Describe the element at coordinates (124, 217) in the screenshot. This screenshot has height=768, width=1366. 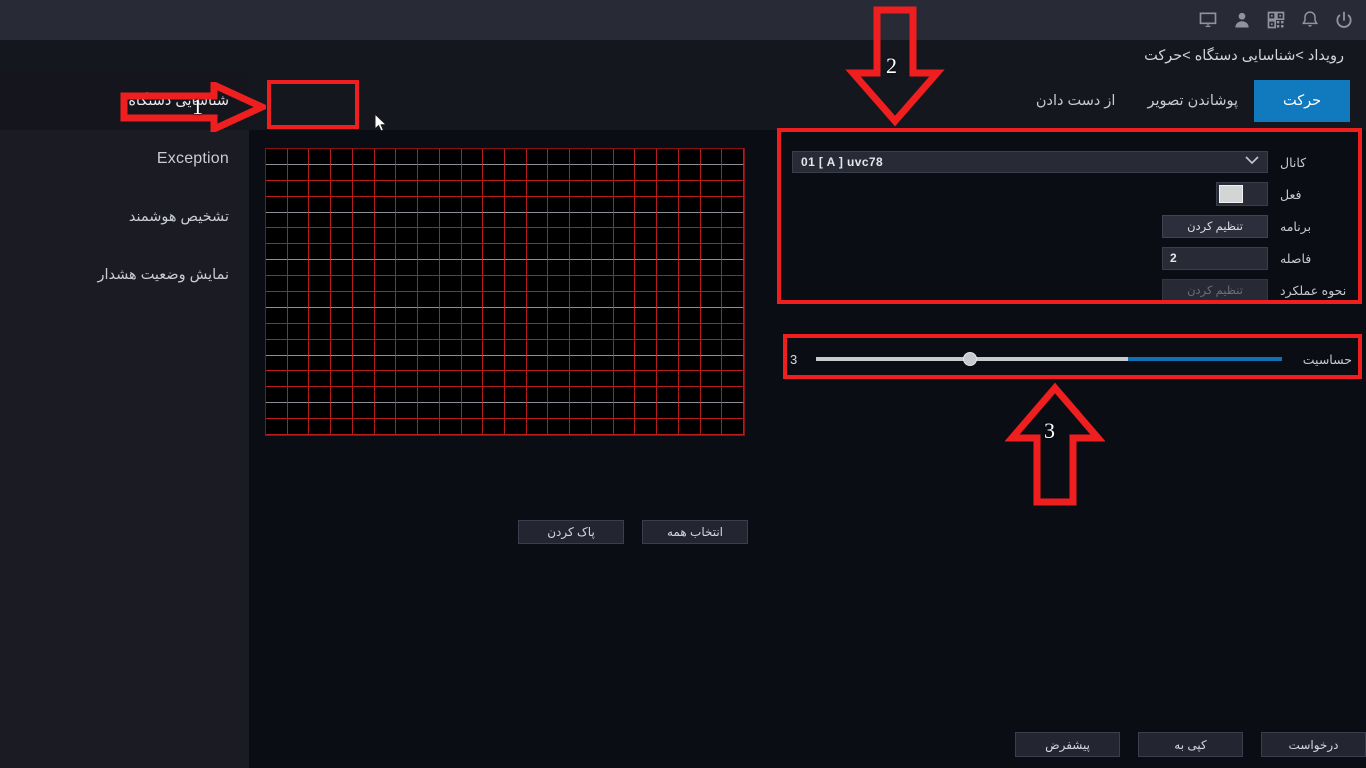
I see `sidebar-item-smart-detection: تشخیص هوشمند` at that location.